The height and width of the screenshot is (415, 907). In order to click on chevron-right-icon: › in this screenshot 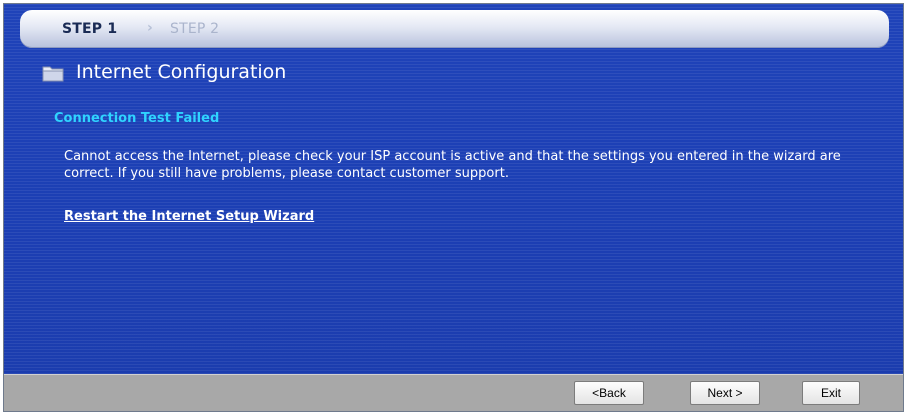, I will do `click(150, 28)`.